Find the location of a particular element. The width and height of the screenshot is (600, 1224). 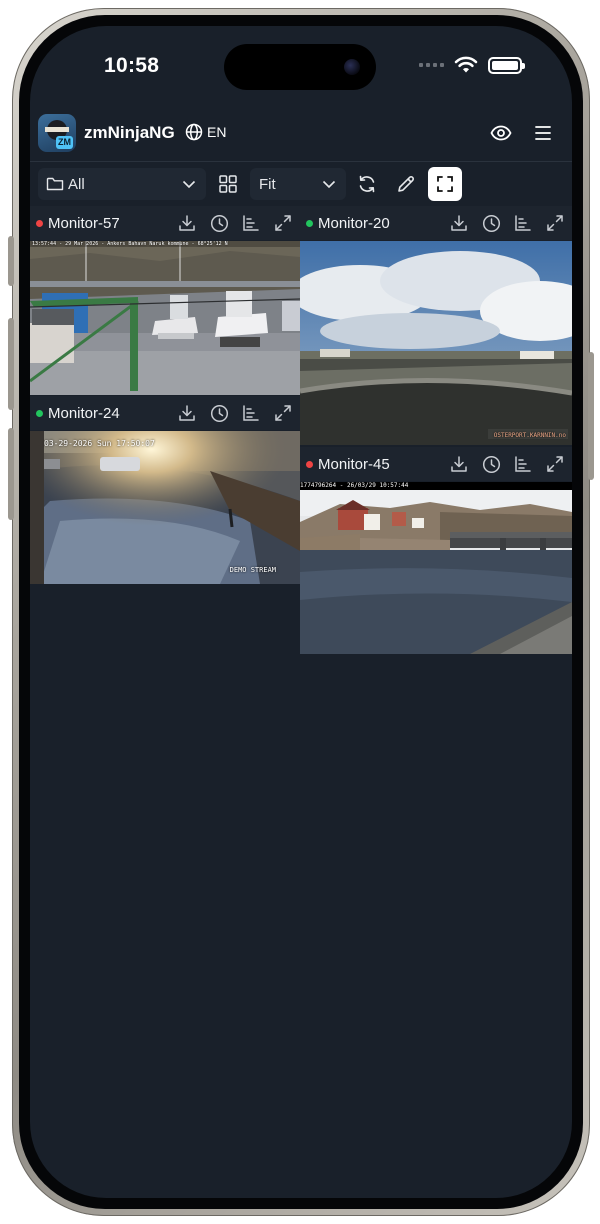

fullscreen-button is located at coordinates (445, 184).